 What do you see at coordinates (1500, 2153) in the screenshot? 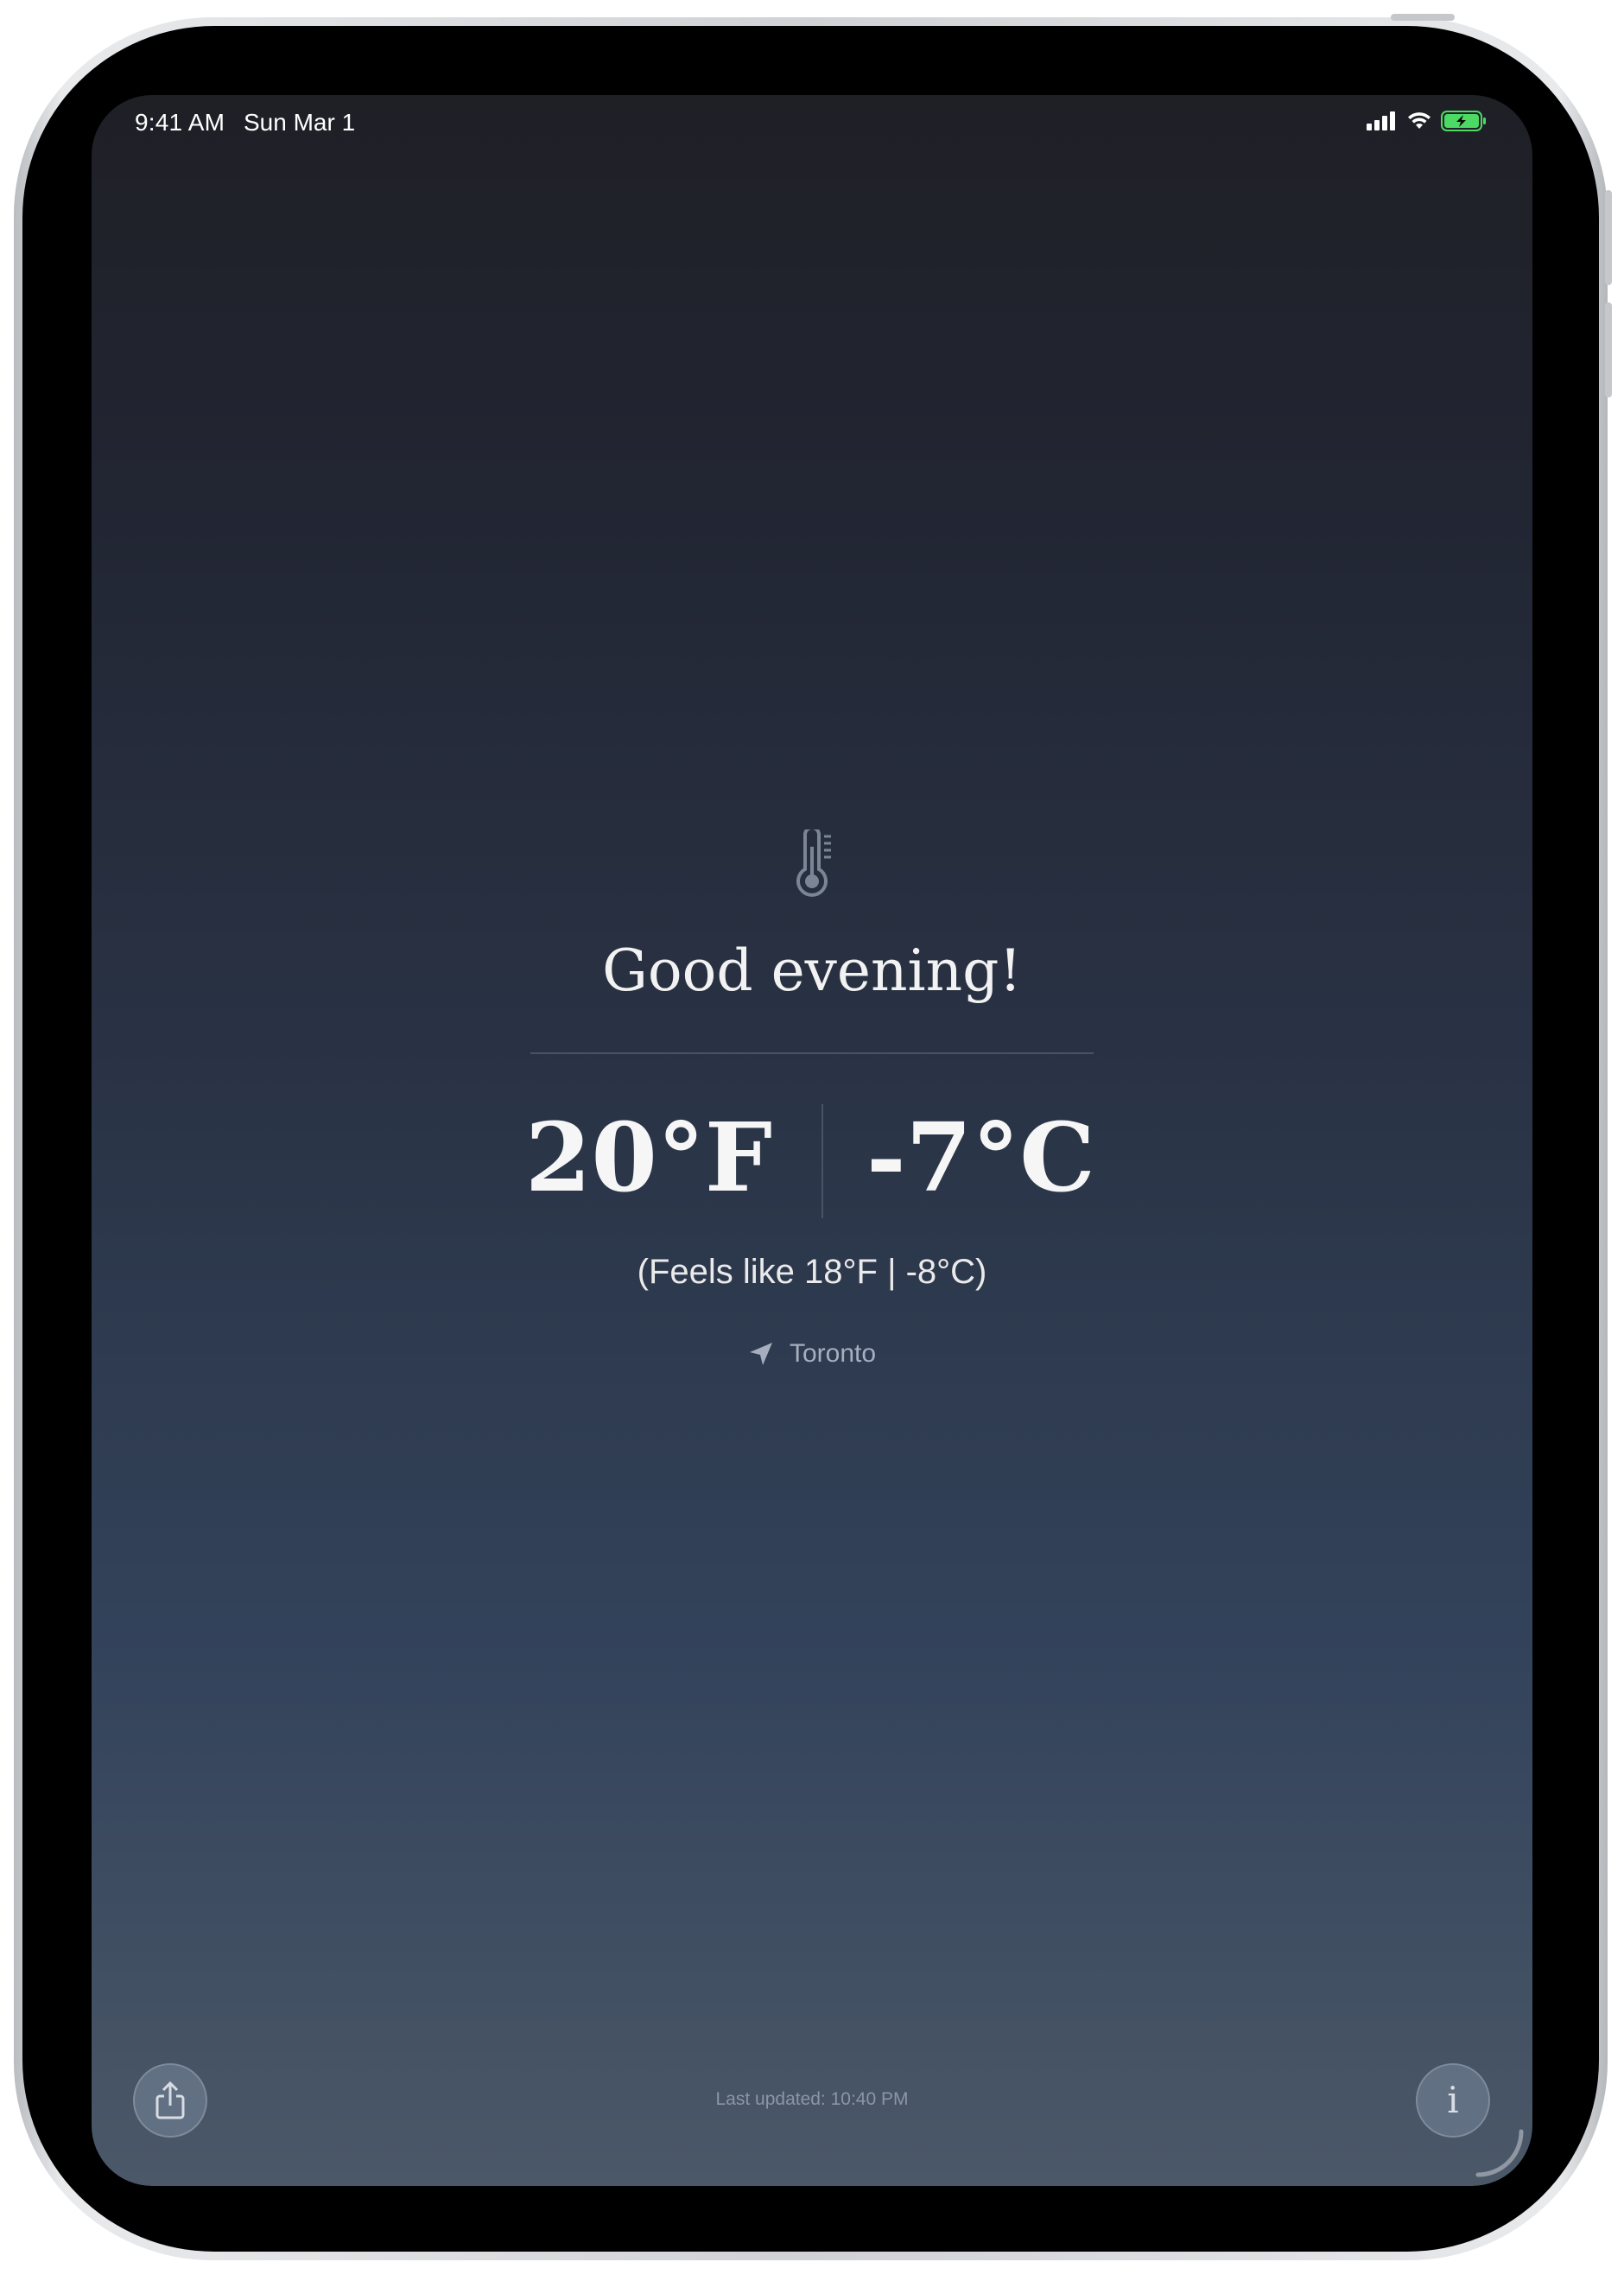
I see `screen-corner-indicator` at bounding box center [1500, 2153].